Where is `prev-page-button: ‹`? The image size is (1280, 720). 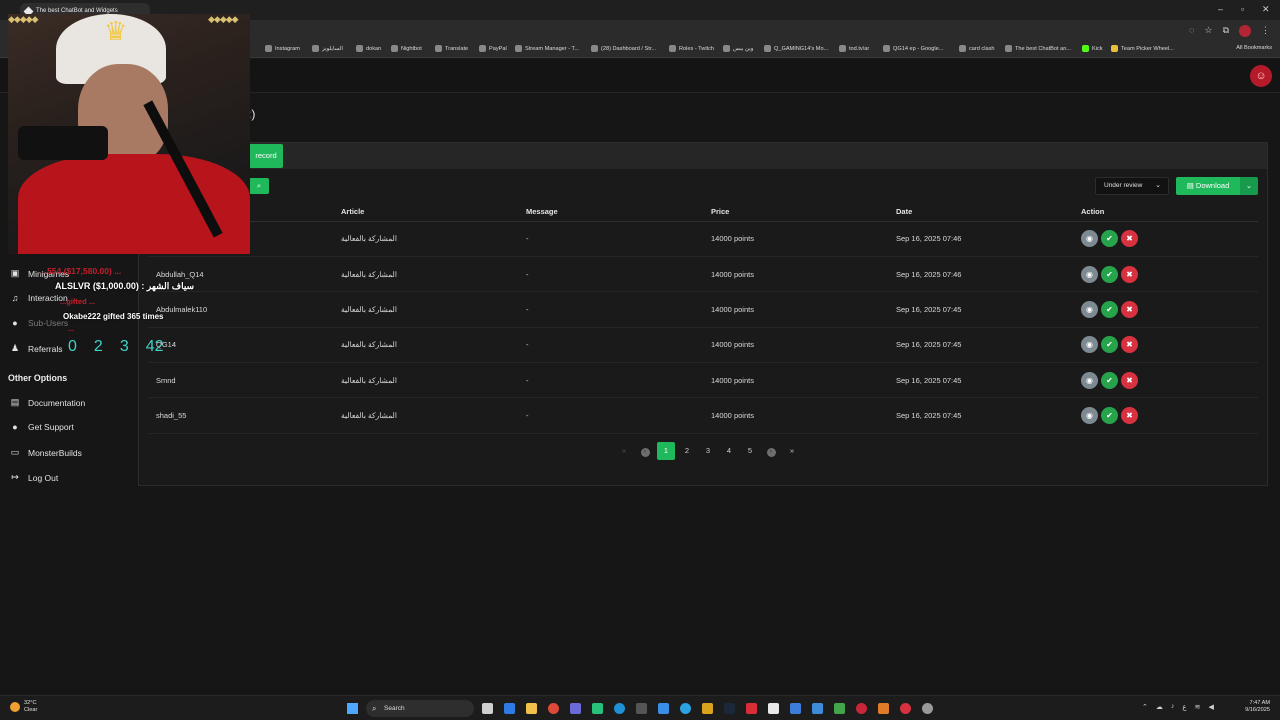 prev-page-button: ‹ is located at coordinates (645, 451).